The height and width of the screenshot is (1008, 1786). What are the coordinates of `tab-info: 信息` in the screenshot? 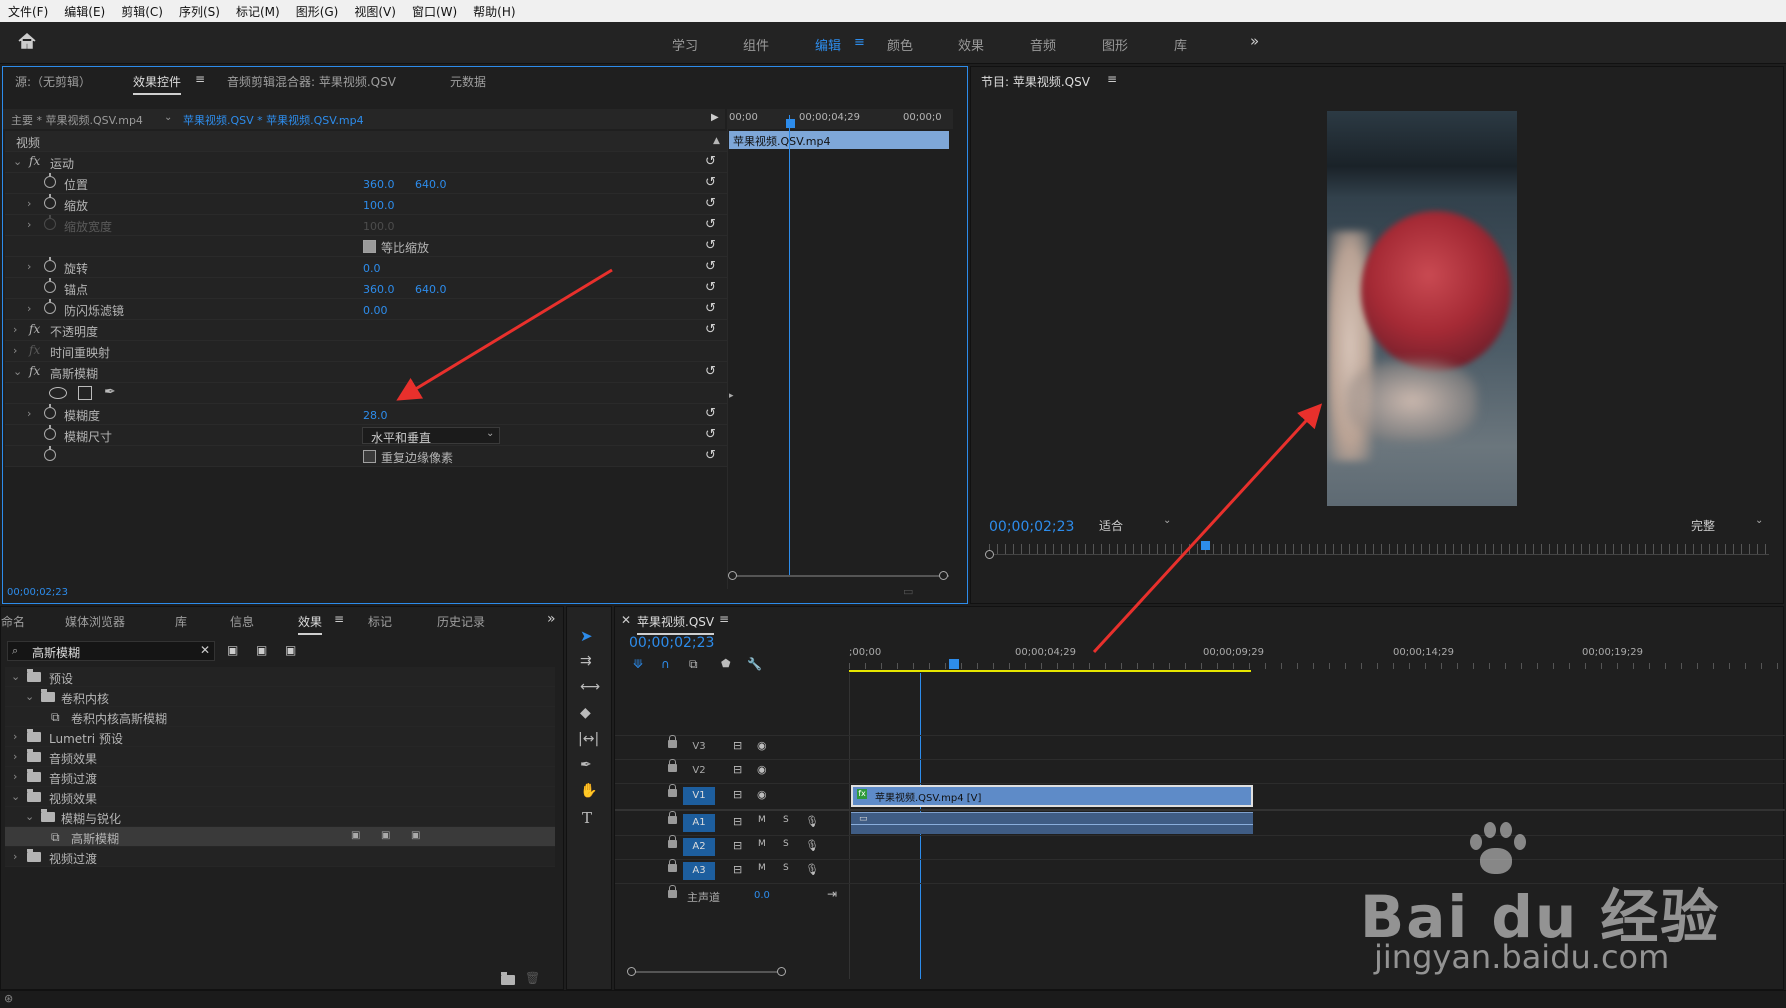 It's located at (242, 621).